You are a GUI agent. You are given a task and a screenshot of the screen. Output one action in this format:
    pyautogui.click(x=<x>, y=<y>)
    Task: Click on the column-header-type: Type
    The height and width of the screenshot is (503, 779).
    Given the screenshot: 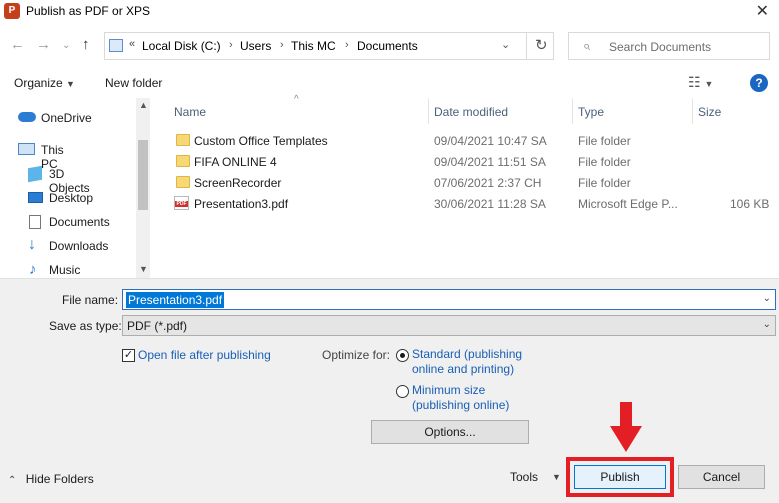 What is the action you would take?
    pyautogui.click(x=591, y=112)
    